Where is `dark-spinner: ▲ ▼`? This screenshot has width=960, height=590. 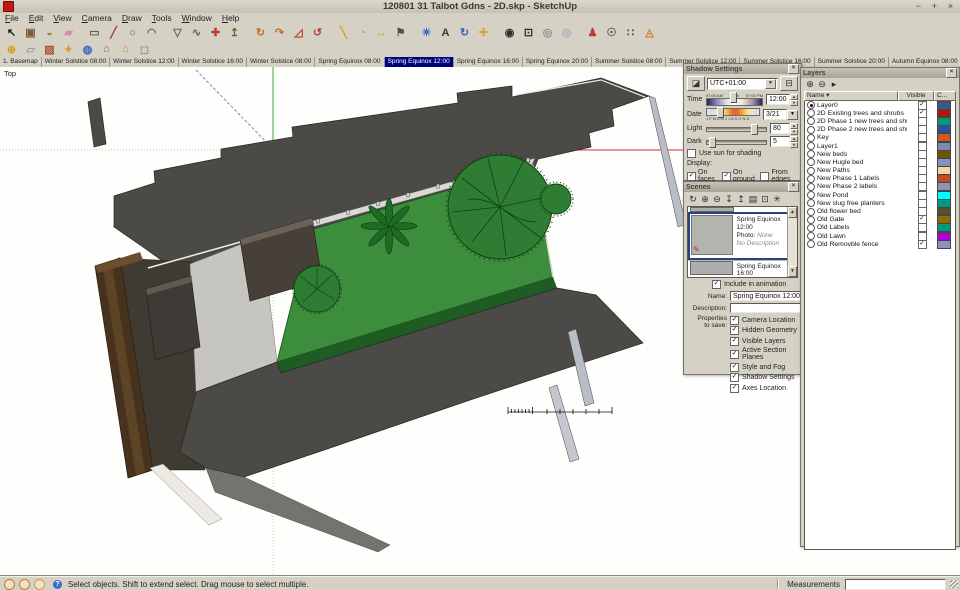
dark-spinner: ▲ ▼ is located at coordinates (794, 142).